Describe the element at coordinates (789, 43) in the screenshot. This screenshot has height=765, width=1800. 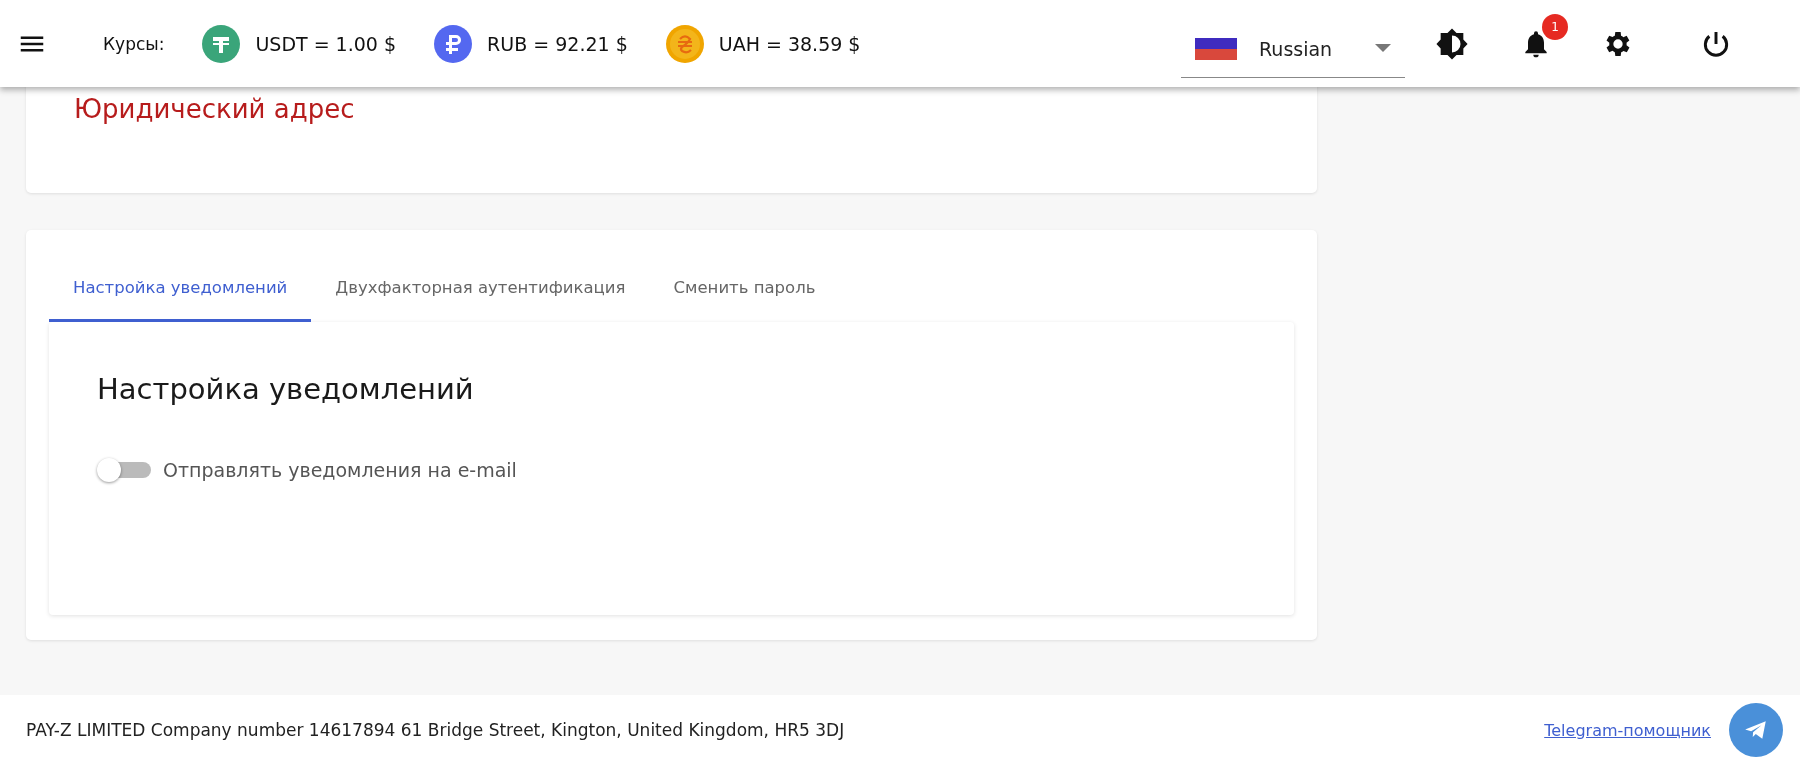
I see `exchange-rate: UAH = 38.59 $` at that location.